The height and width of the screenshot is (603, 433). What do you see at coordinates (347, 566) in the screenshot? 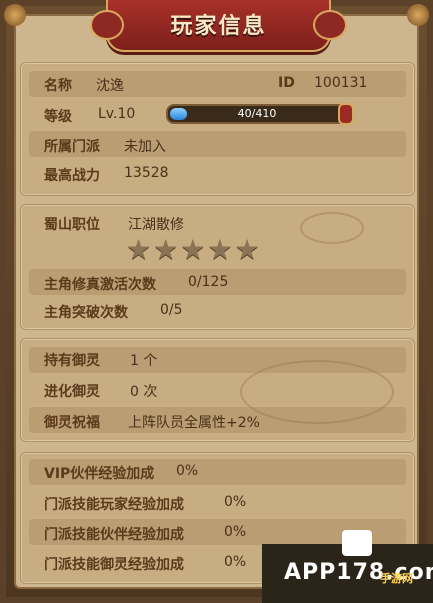
I see `watermark: APP178.com 手游网` at bounding box center [347, 566].